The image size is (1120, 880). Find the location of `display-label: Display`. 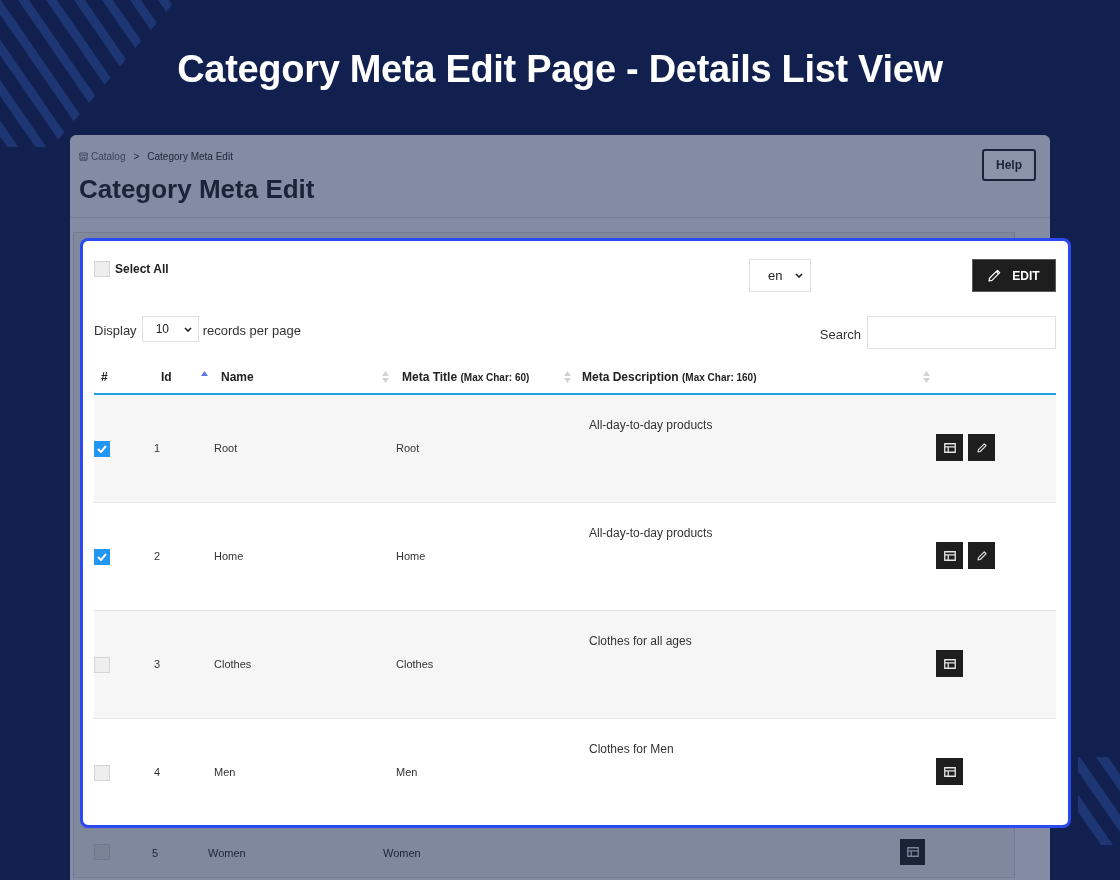

display-label: Display is located at coordinates (115, 331).